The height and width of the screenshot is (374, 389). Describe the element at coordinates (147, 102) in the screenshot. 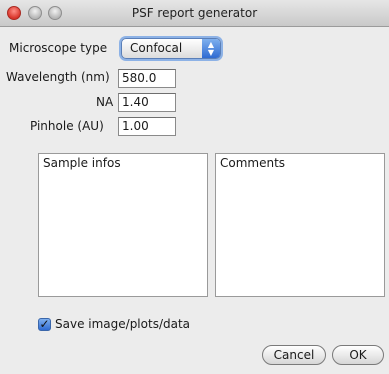

I see `na-field: 1.40` at that location.